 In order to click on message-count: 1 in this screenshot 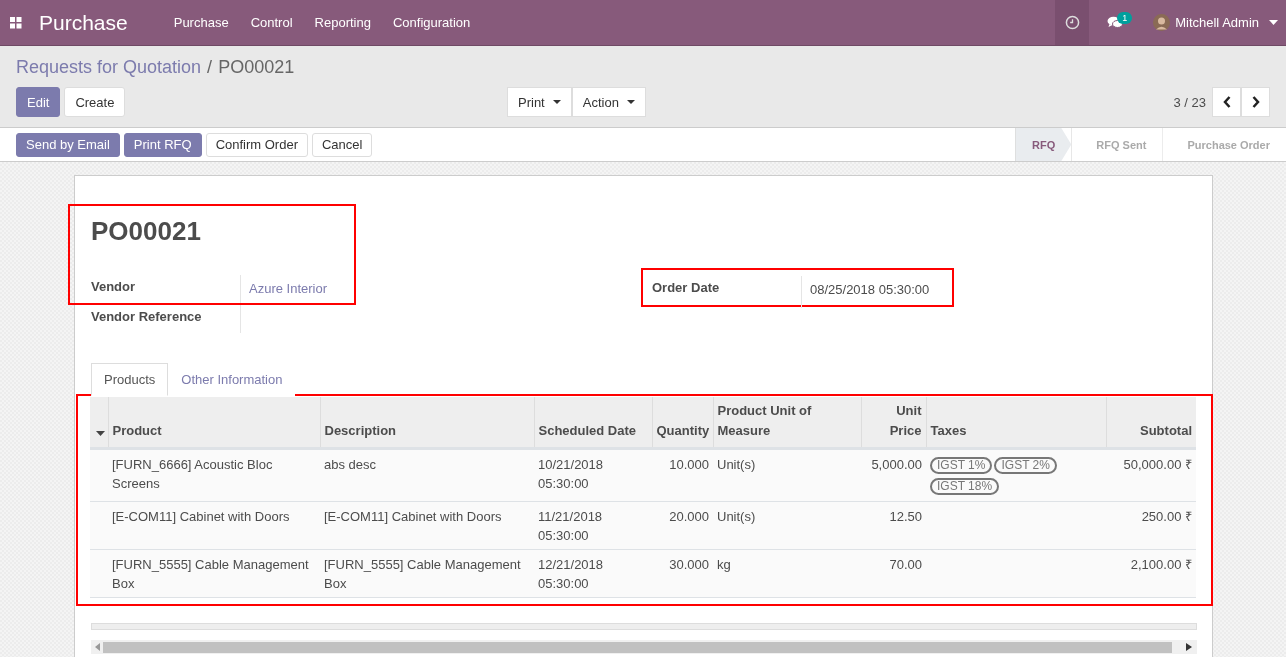, I will do `click(1125, 18)`.